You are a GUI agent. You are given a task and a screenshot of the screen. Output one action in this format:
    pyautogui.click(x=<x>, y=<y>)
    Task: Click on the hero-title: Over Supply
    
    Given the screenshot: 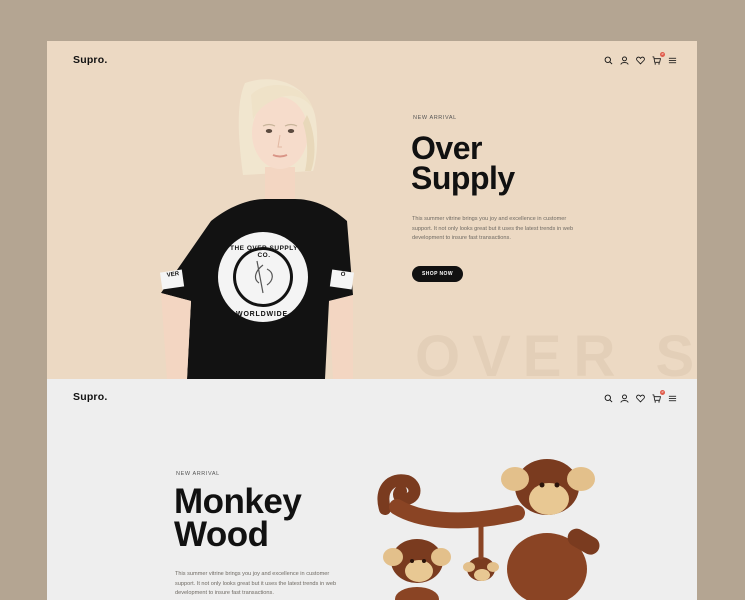 What is the action you would take?
    pyautogui.click(x=463, y=163)
    